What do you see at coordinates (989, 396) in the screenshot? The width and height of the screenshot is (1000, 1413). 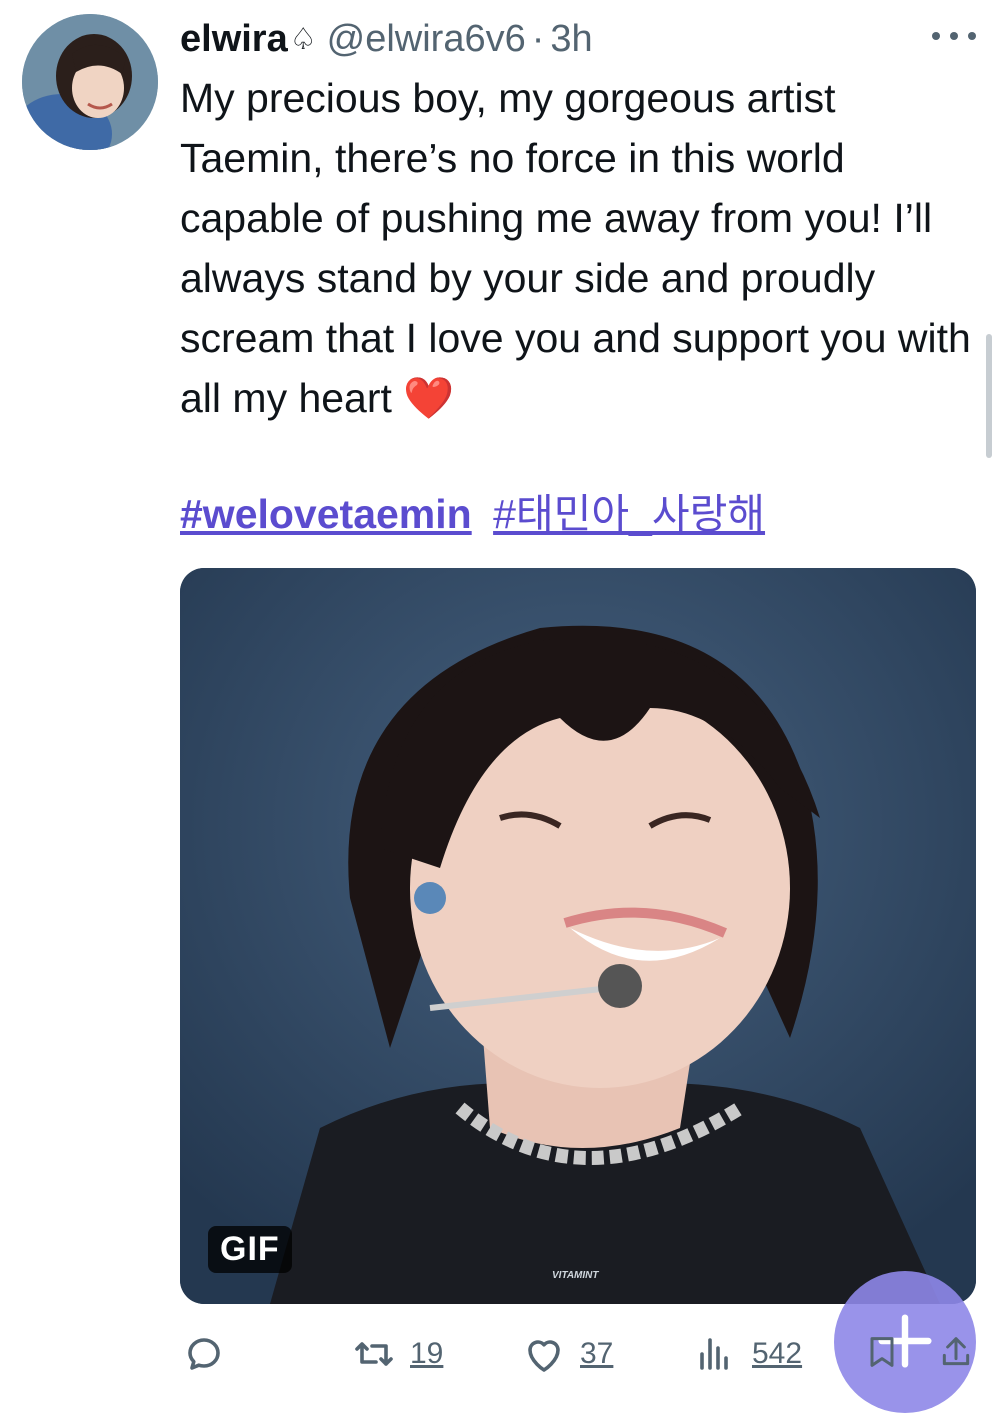 I see `scrollbar` at bounding box center [989, 396].